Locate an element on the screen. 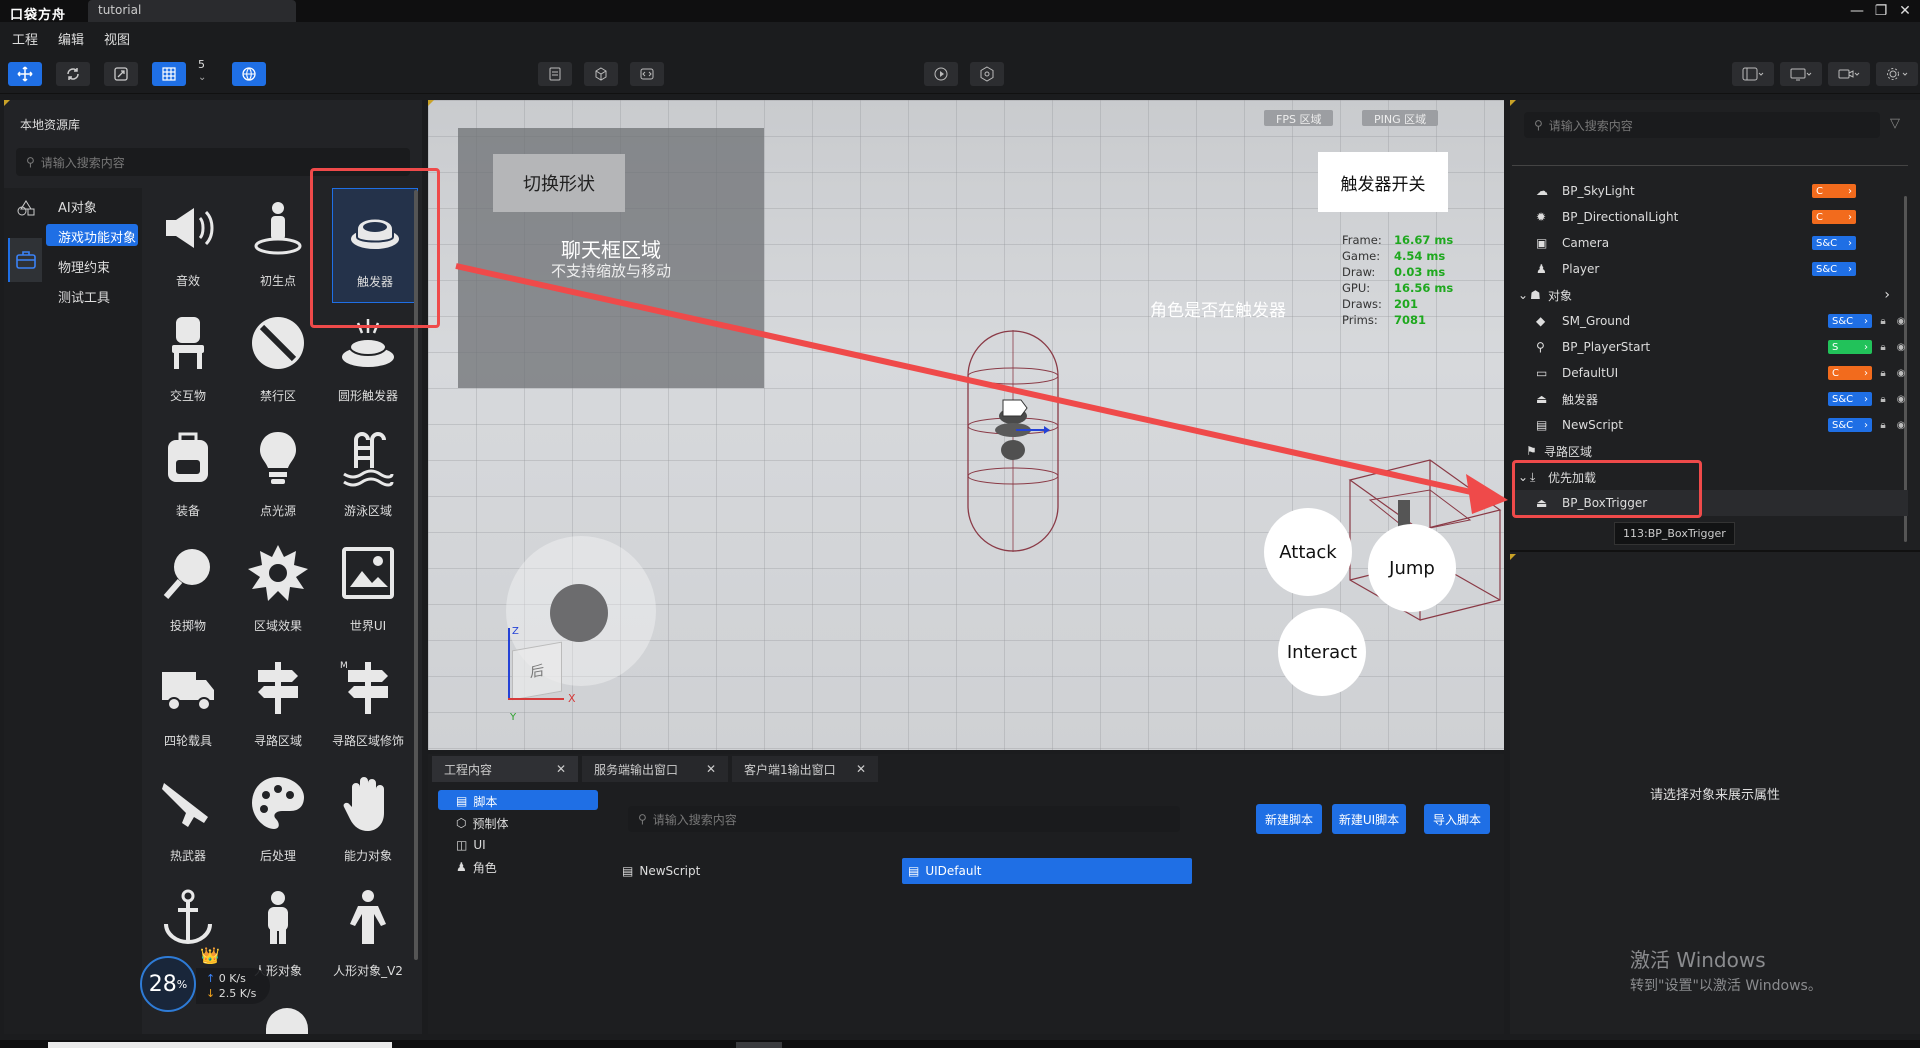 This screenshot has width=1920, height=1048. interact-button: Interact is located at coordinates (1322, 652).